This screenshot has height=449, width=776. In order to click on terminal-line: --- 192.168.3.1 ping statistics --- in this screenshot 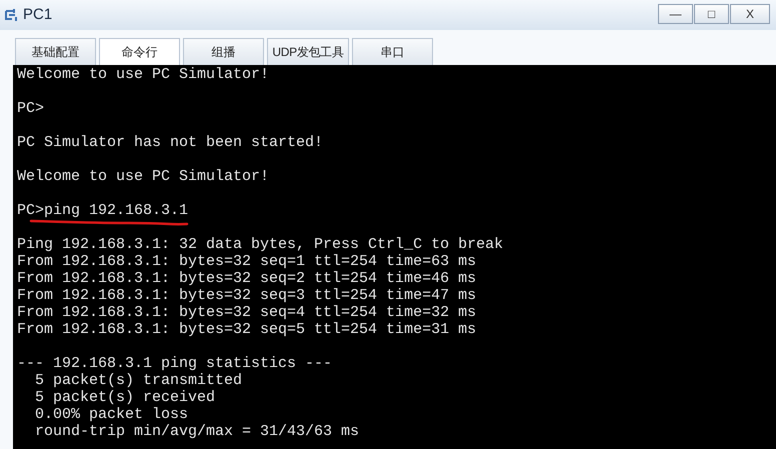, I will do `click(174, 363)`.